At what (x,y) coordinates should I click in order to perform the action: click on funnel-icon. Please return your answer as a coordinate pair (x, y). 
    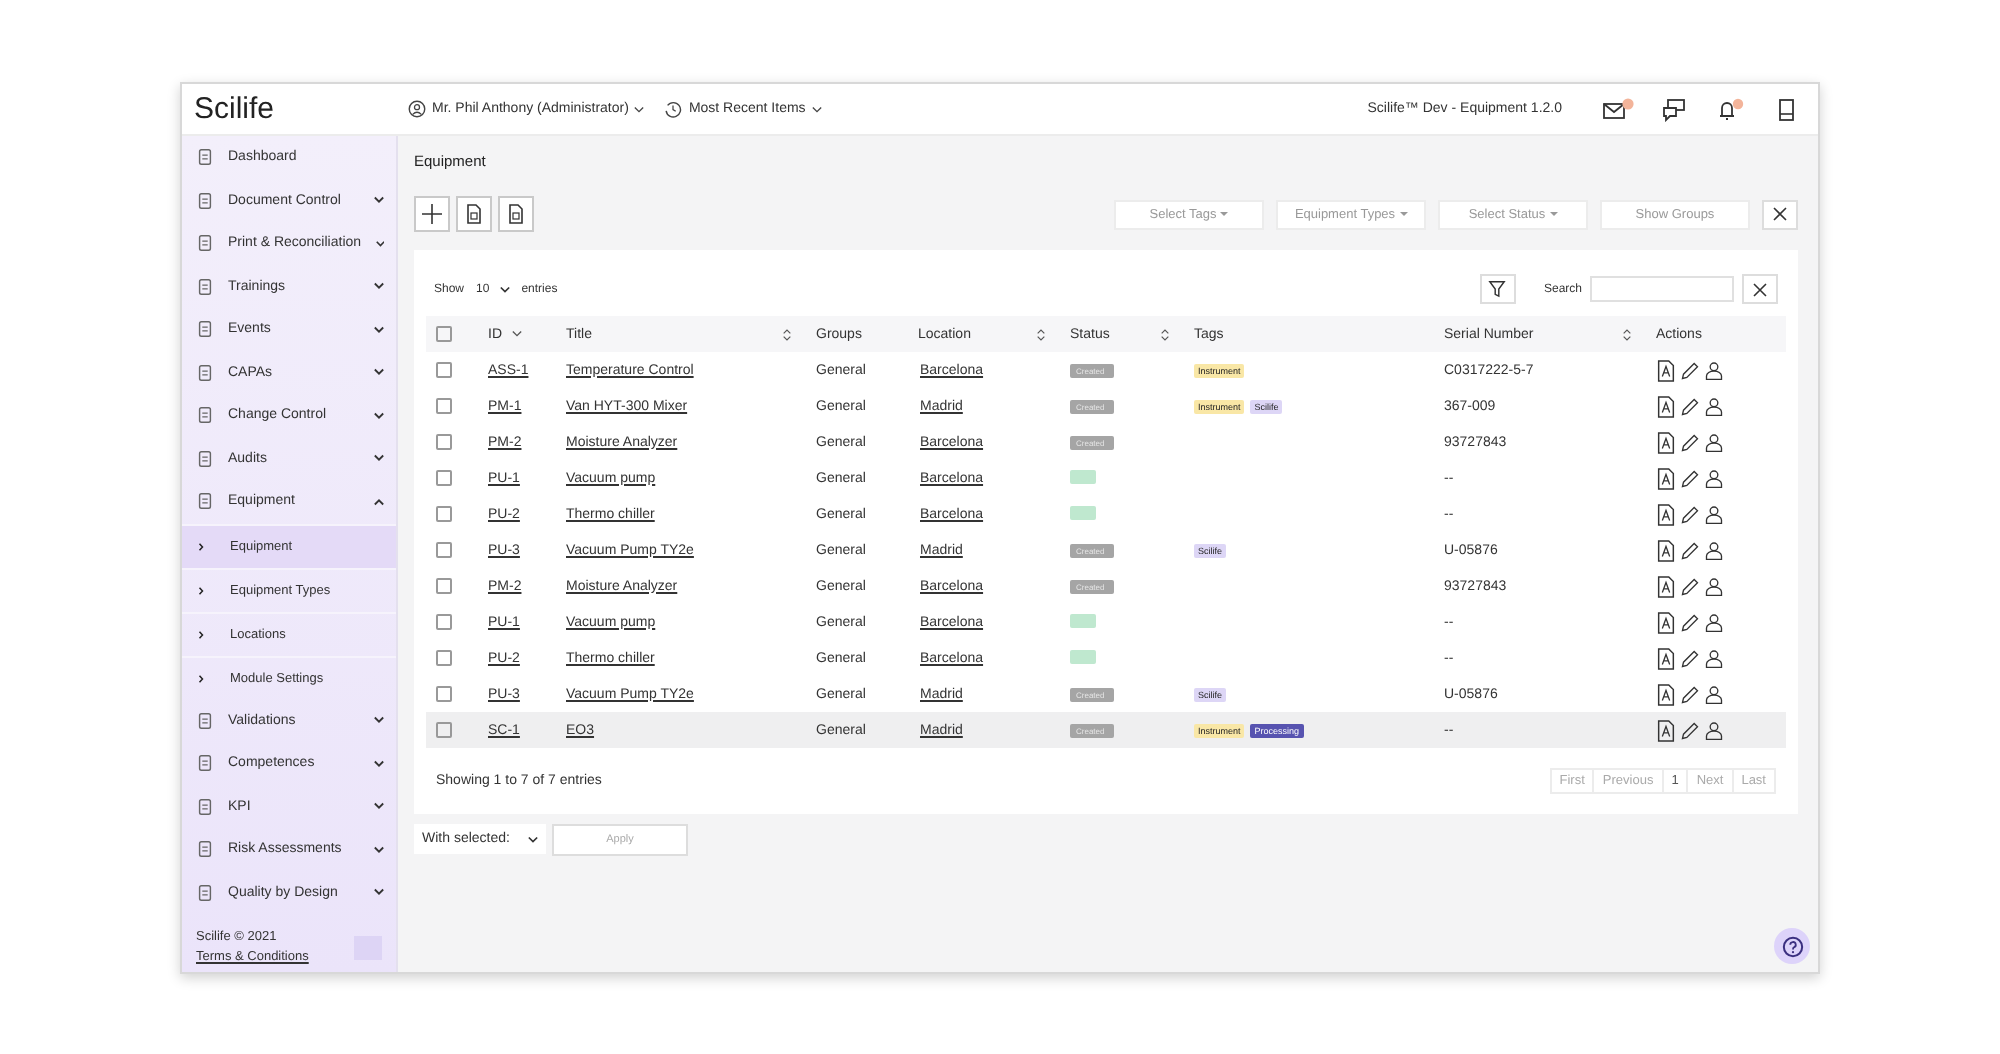
    Looking at the image, I should click on (1497, 289).